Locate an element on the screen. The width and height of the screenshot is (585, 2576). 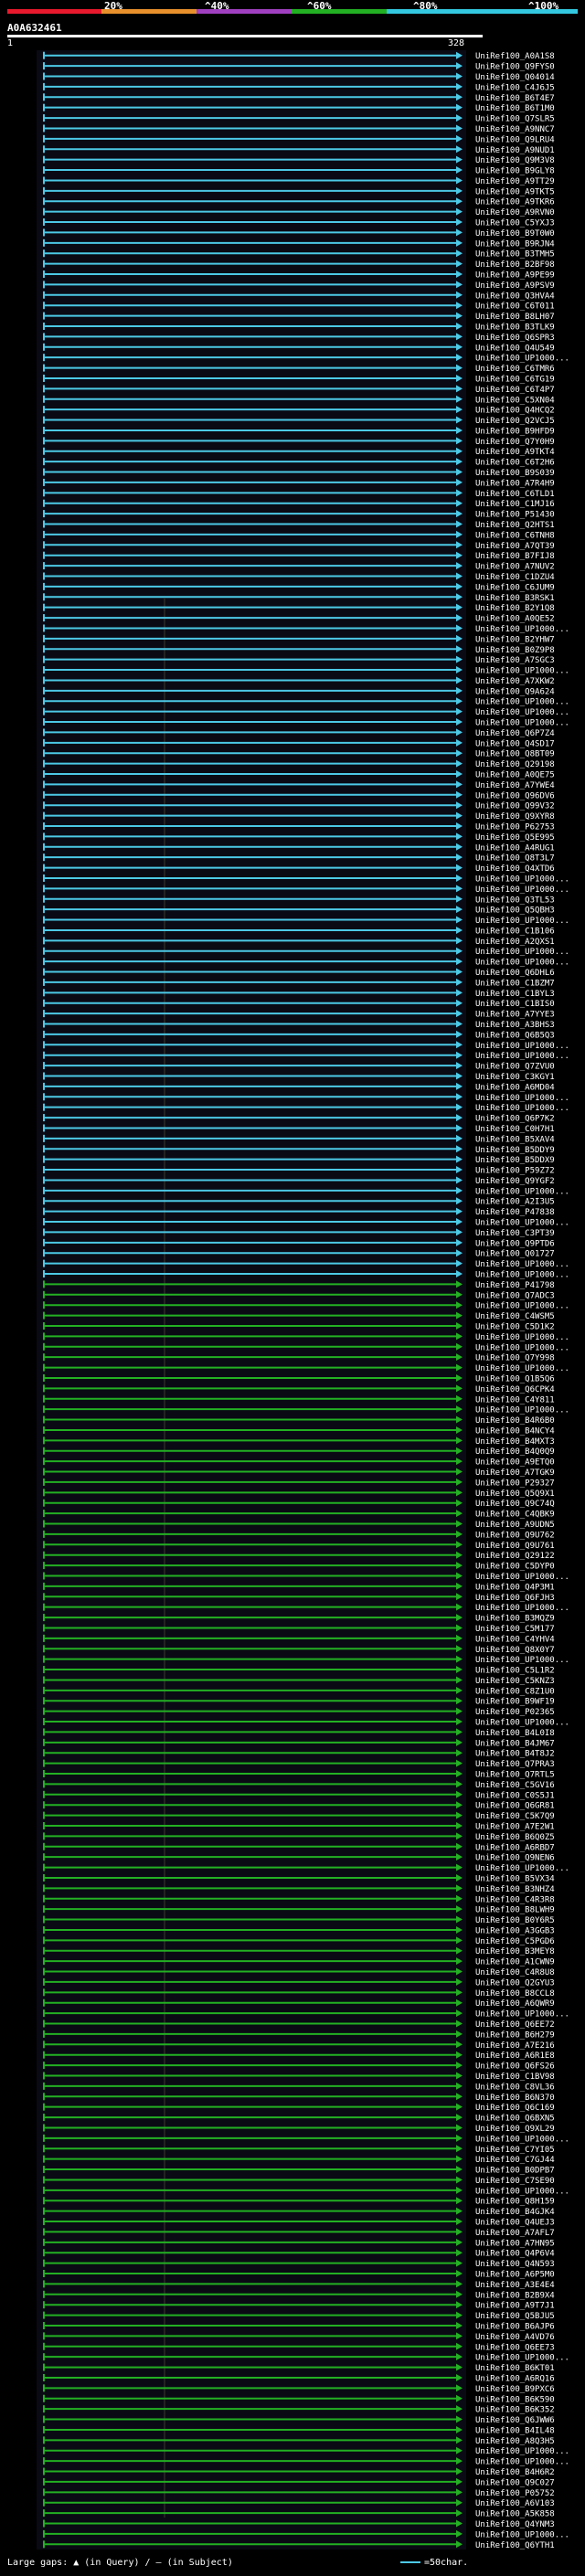
hit-label: UniRef100_B9PXC6 is located at coordinates (515, 2389).